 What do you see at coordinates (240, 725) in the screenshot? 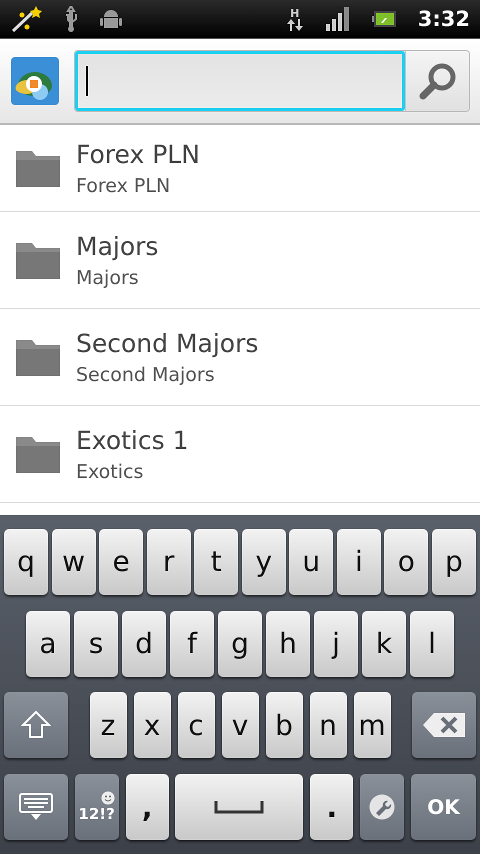
I see `key: v` at bounding box center [240, 725].